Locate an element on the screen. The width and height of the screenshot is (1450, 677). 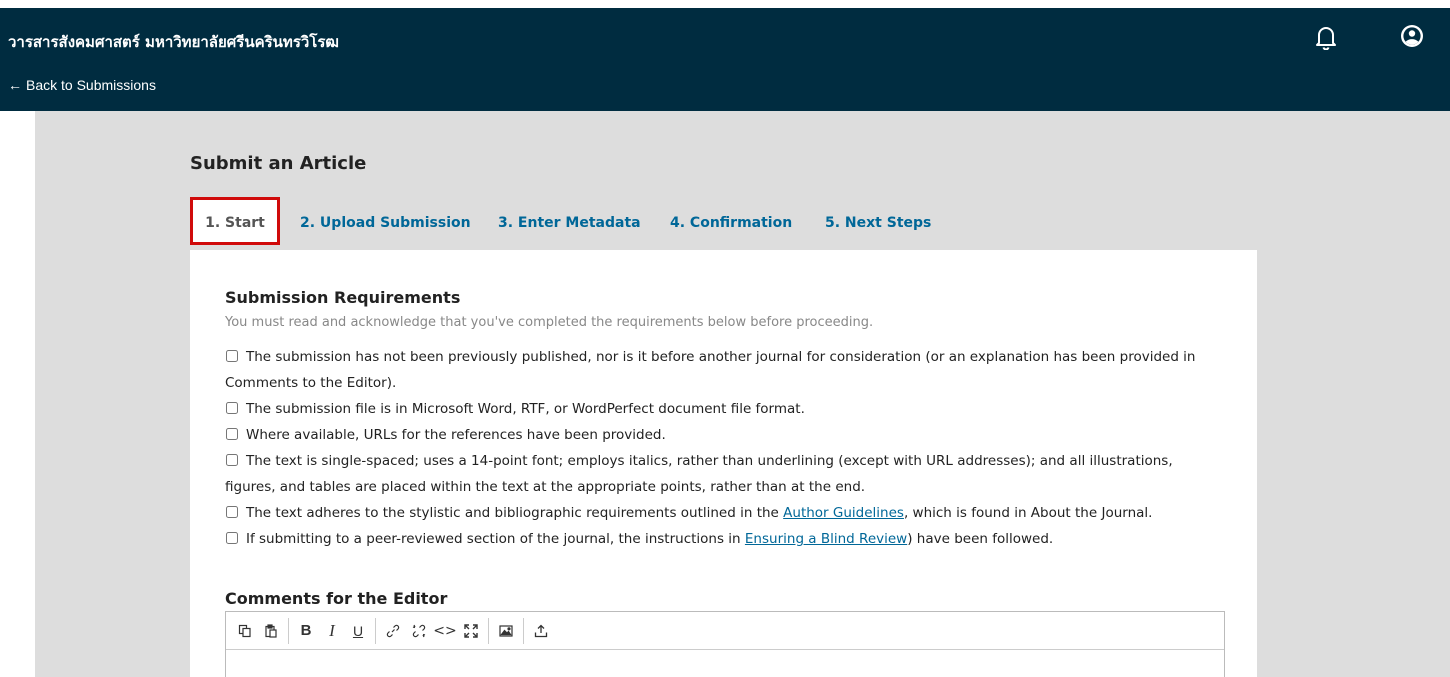
copy-icon is located at coordinates (245, 631).